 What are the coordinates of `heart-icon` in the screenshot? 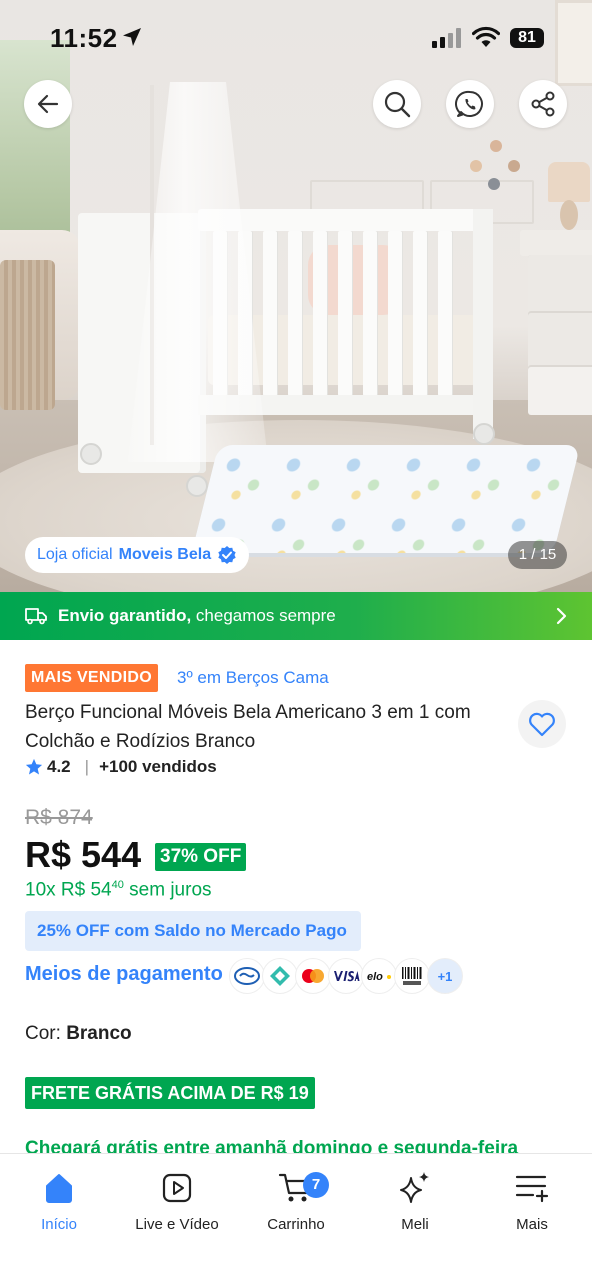 It's located at (542, 724).